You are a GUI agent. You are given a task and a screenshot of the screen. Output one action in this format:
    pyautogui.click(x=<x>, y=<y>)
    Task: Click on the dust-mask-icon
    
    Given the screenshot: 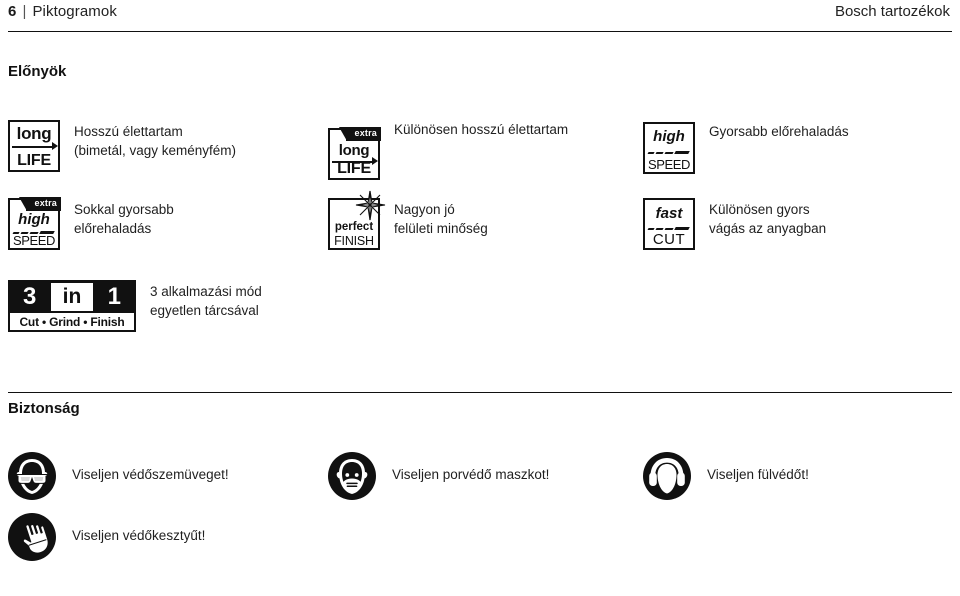 What is the action you would take?
    pyautogui.click(x=352, y=476)
    